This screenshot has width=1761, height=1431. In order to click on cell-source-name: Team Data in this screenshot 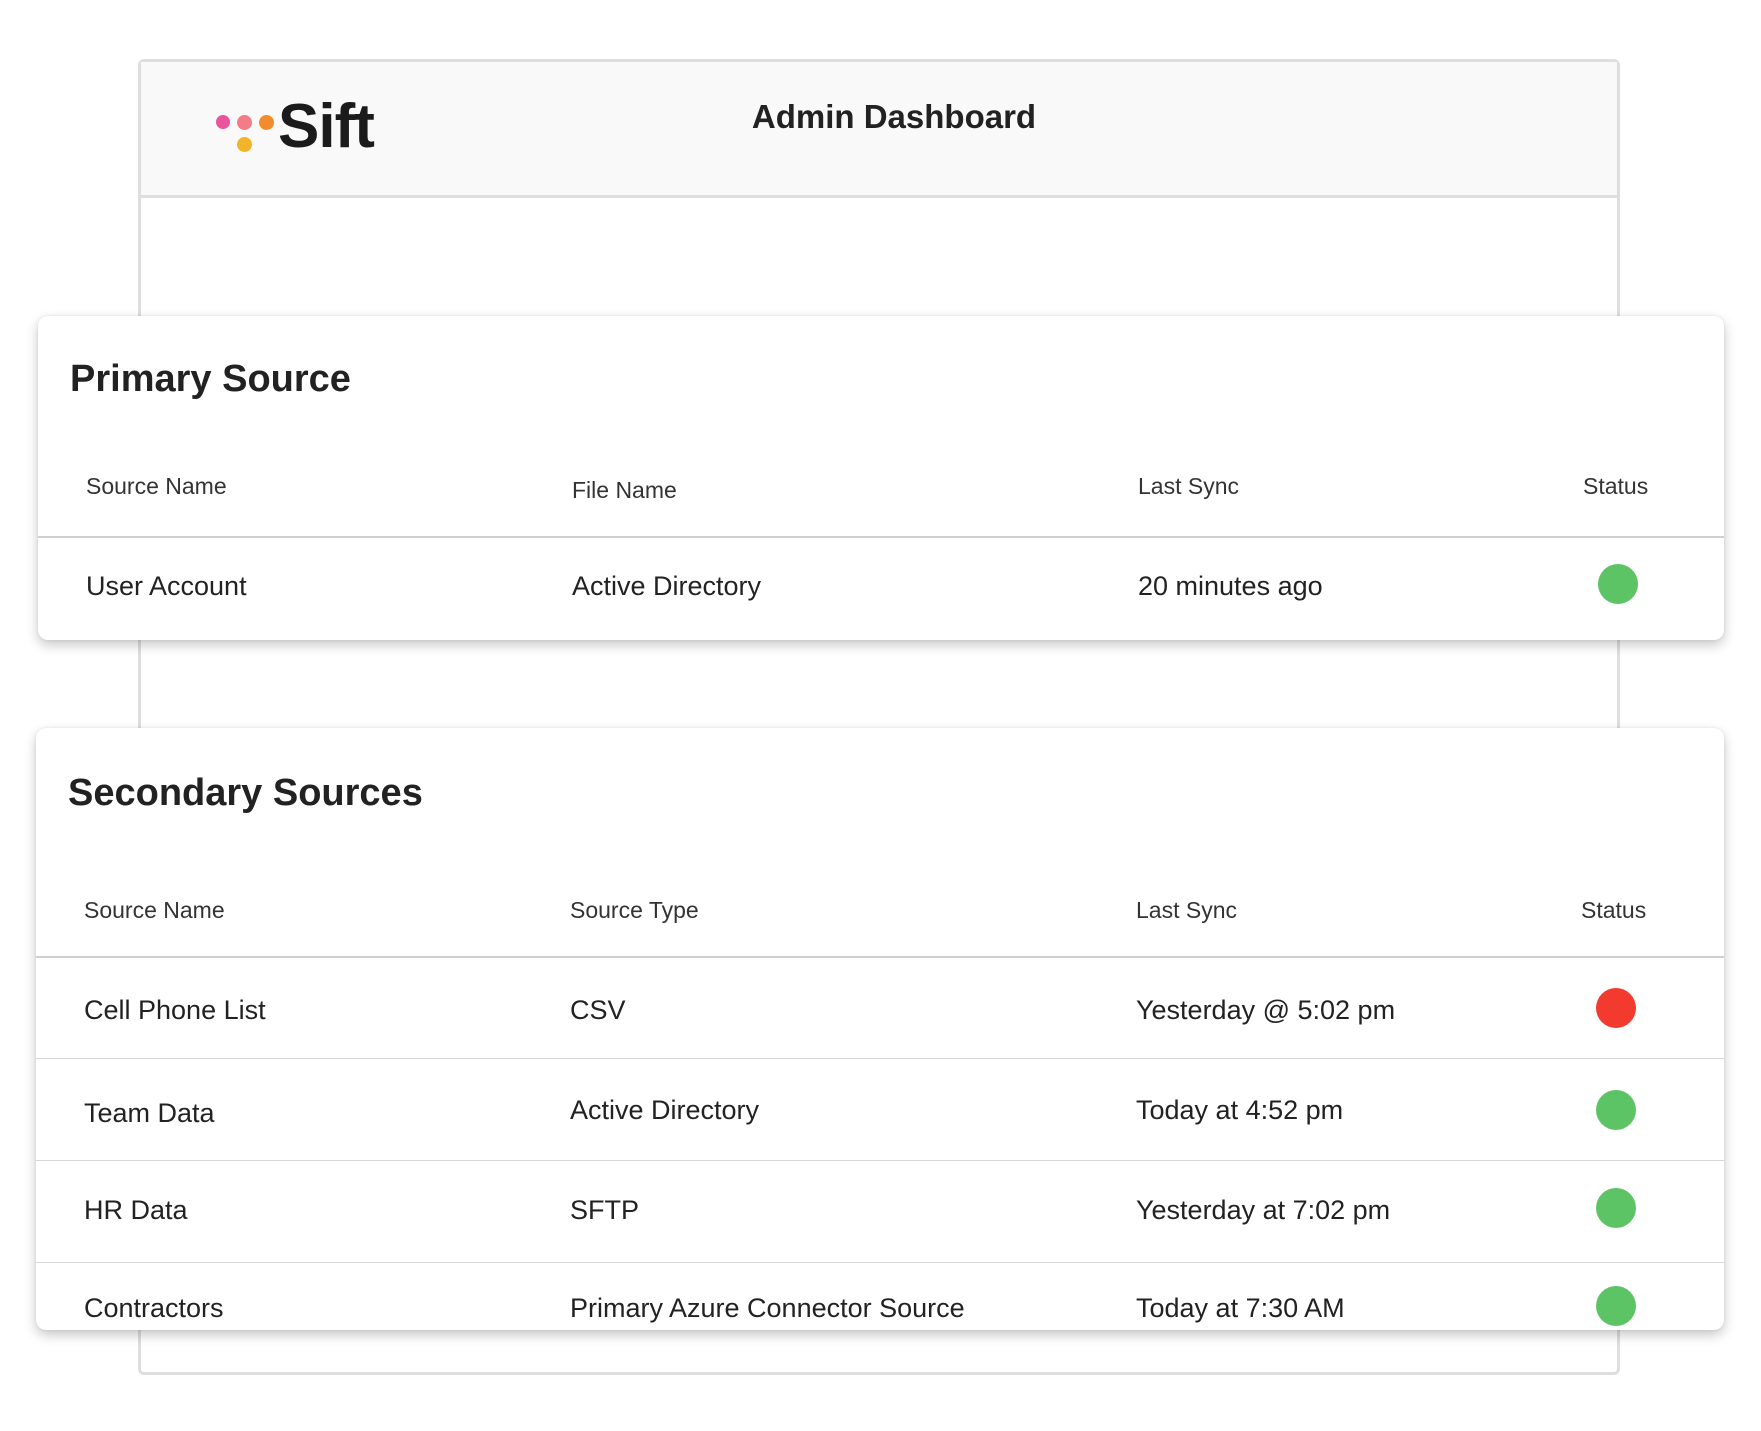, I will do `click(149, 1113)`.